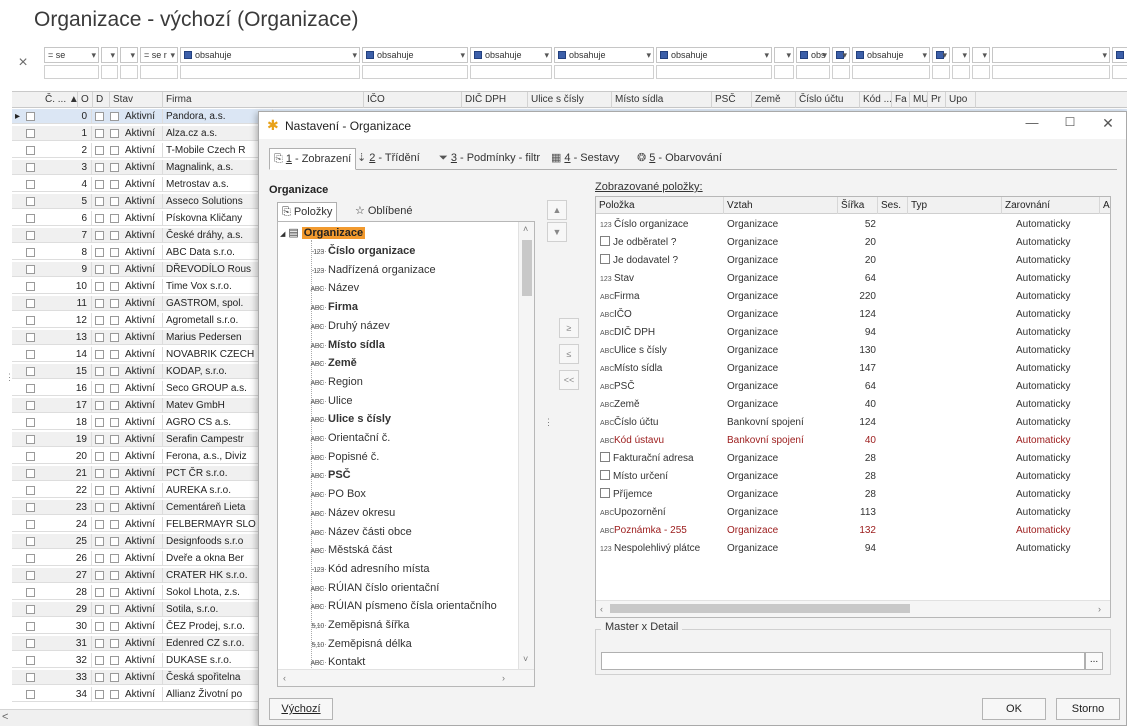  What do you see at coordinates (307, 212) in the screenshot?
I see `subtab-items: ⎘ Položky` at bounding box center [307, 212].